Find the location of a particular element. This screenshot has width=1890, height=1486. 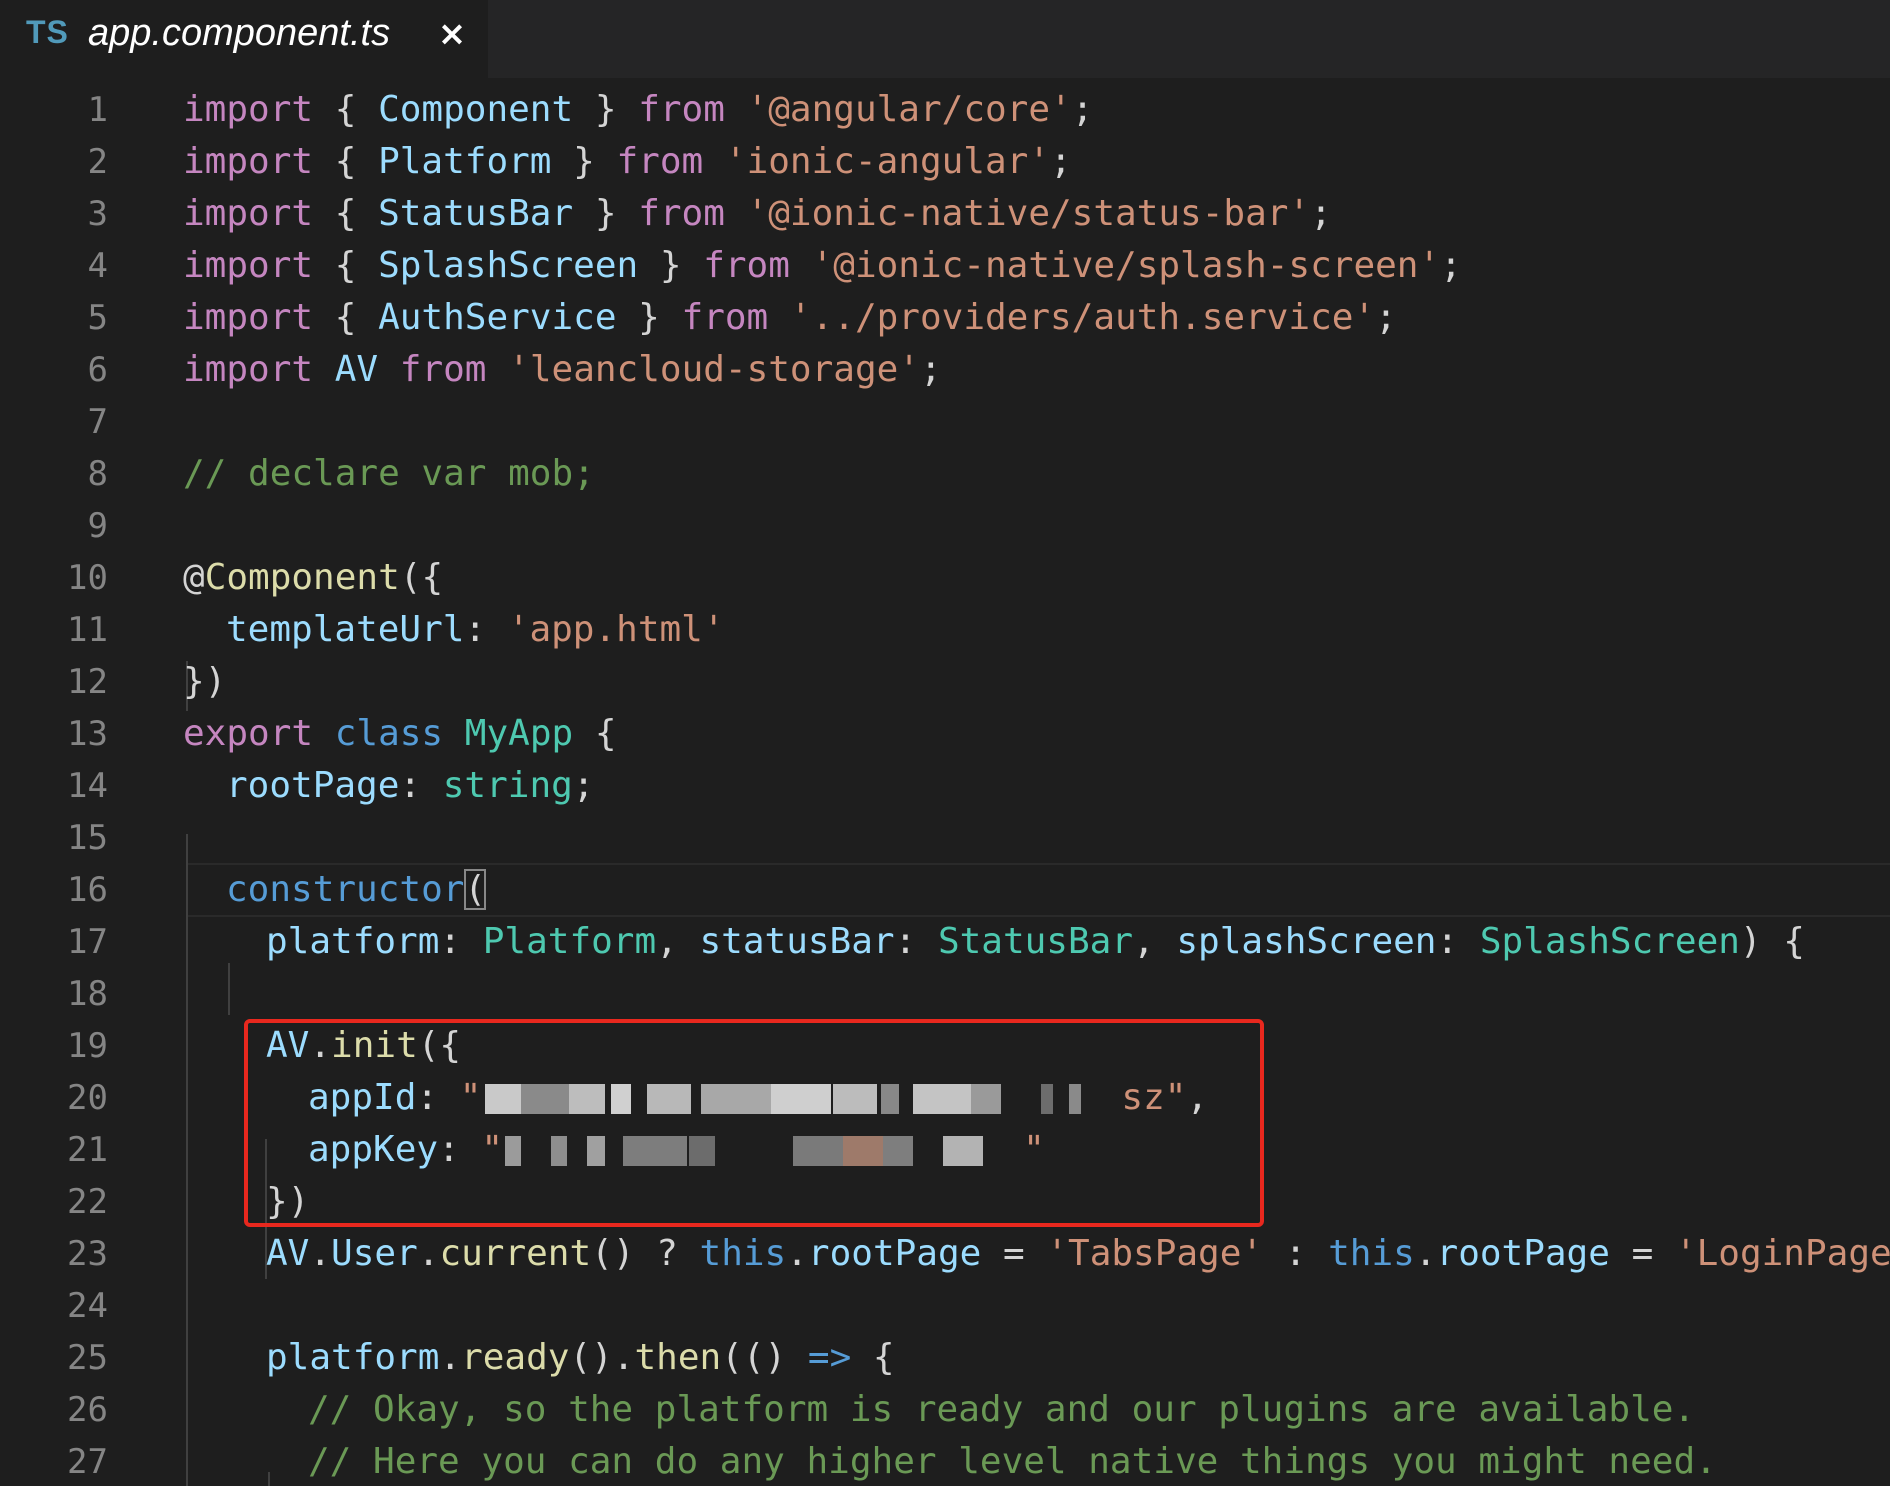

code-line: 14 rootPage: string; is located at coordinates (945, 786).